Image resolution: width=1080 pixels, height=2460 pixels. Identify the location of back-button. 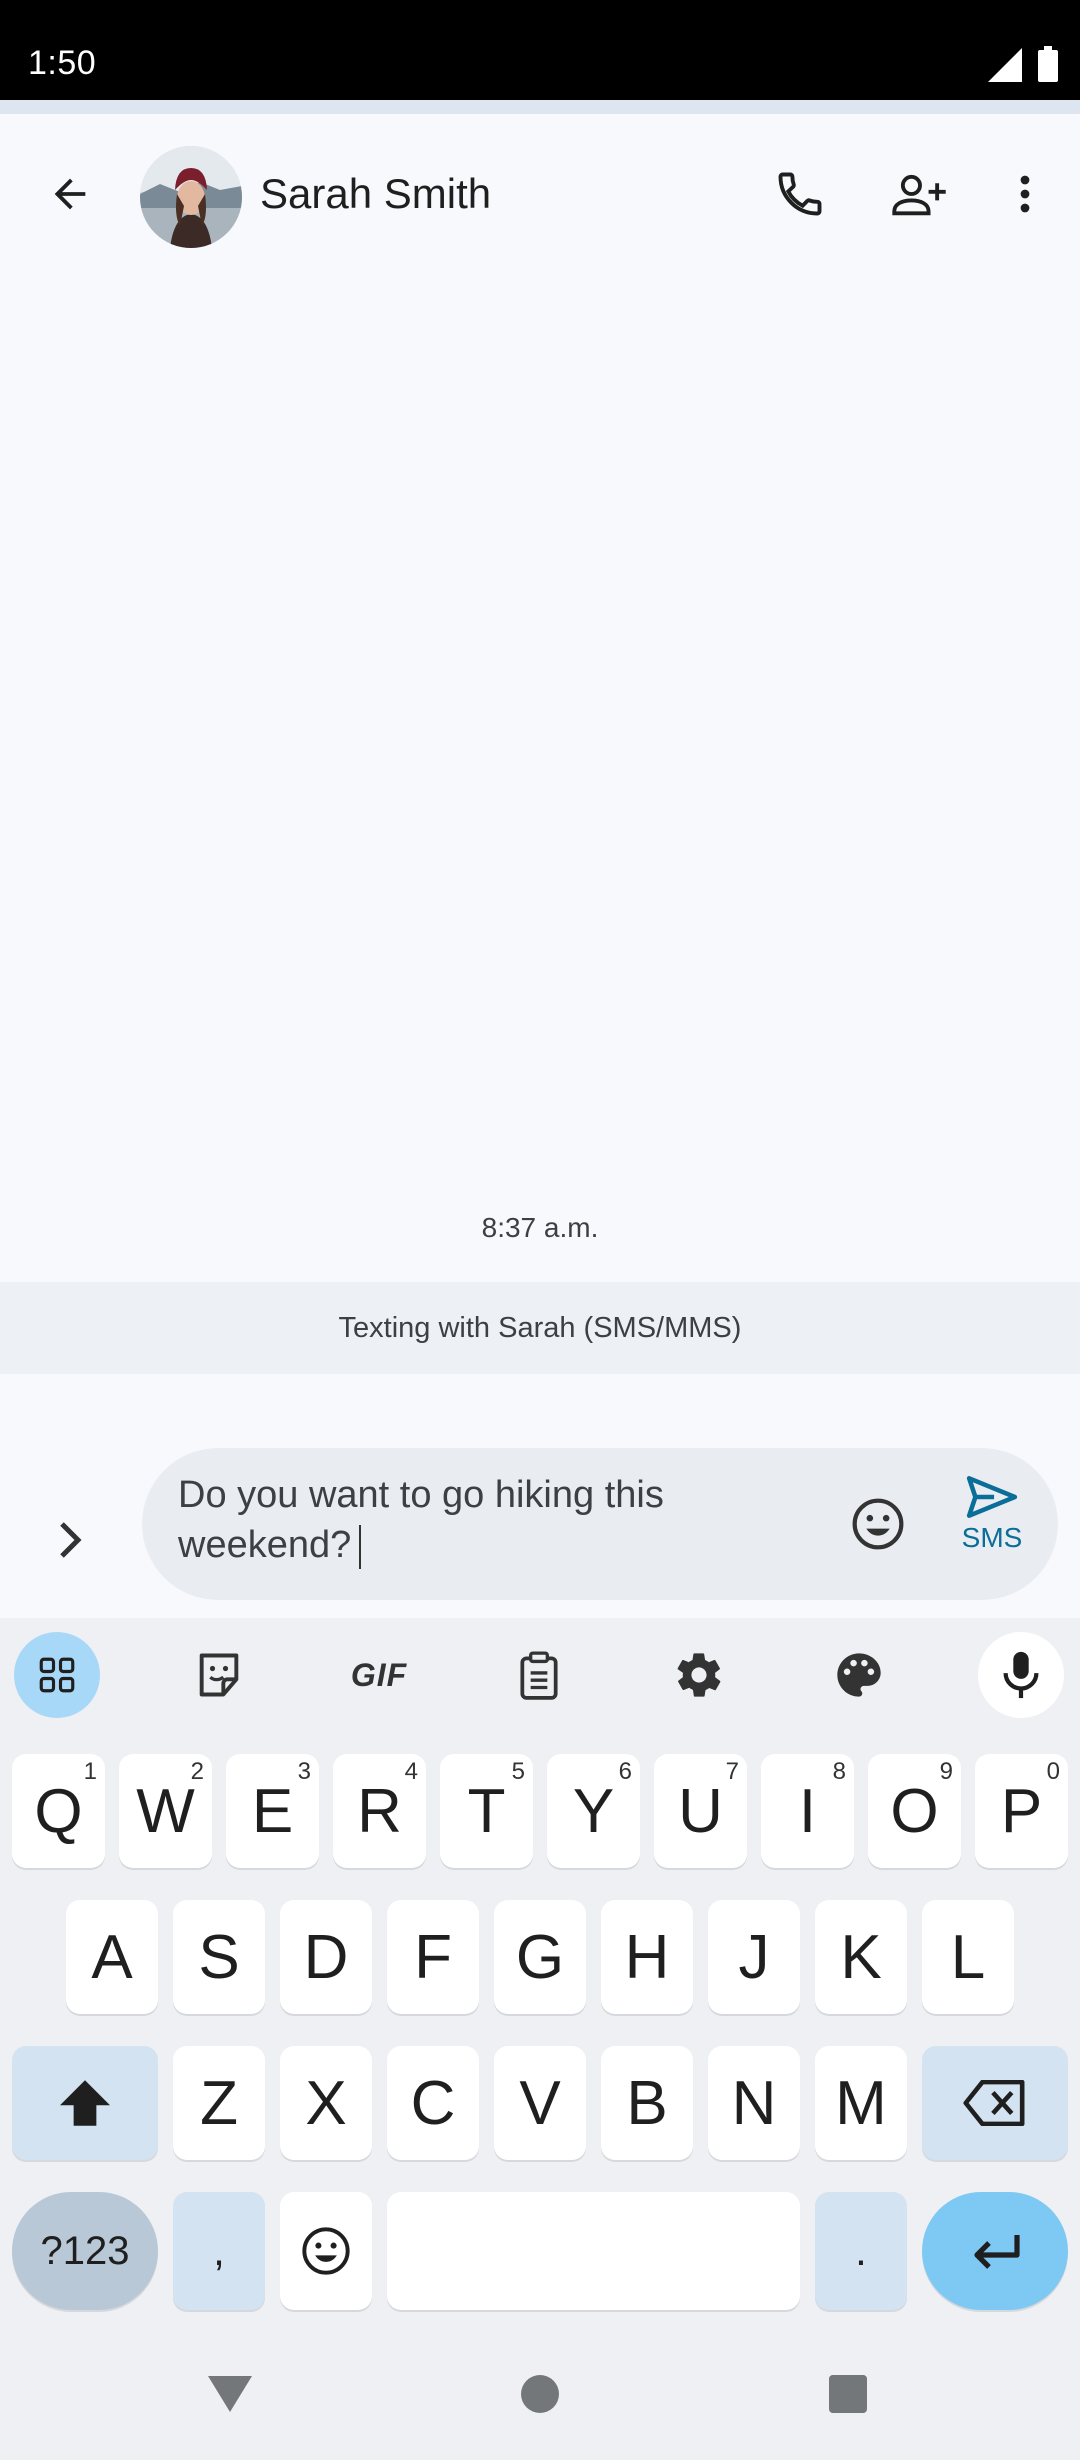
(70, 194).